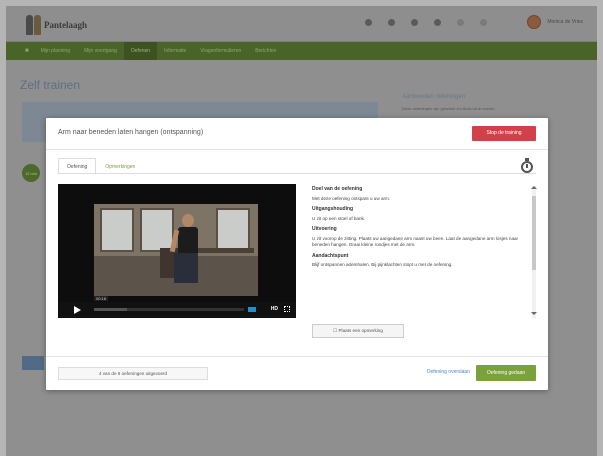  I want to click on description-scrollbar, so click(534, 252).